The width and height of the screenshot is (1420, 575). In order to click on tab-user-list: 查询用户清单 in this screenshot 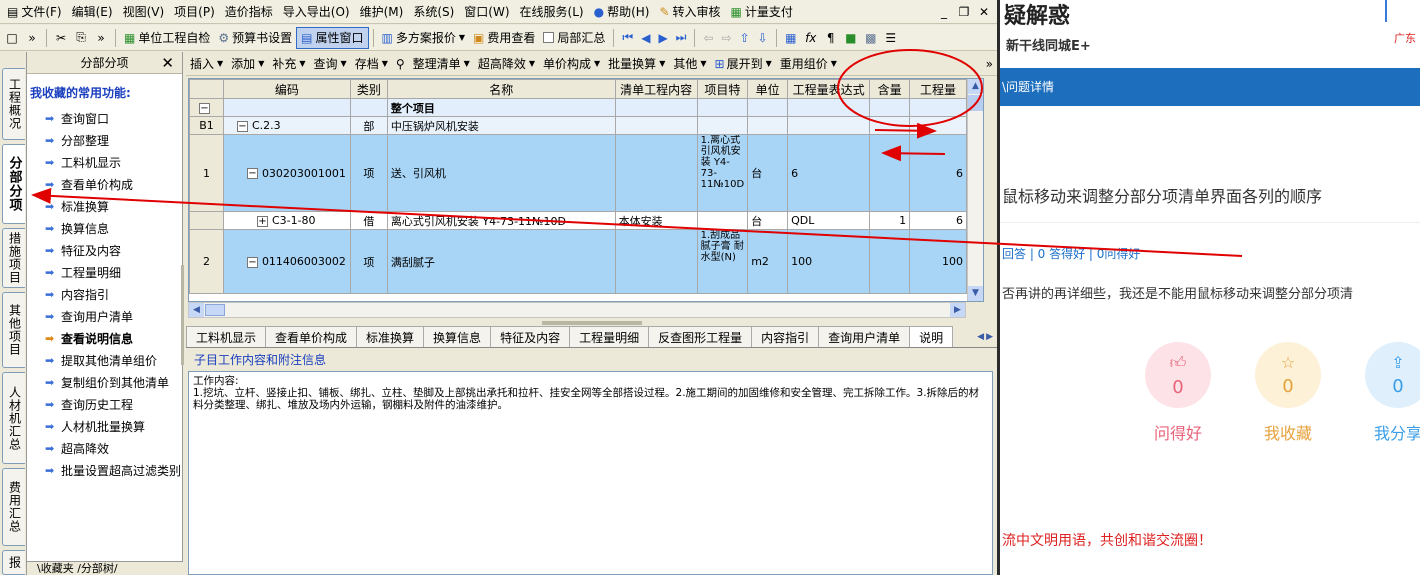, I will do `click(864, 336)`.